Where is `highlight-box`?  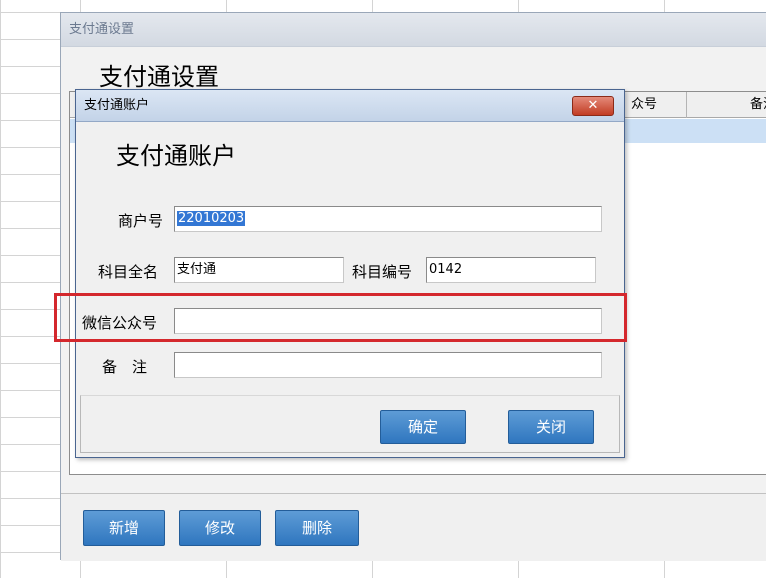 highlight-box is located at coordinates (340, 317).